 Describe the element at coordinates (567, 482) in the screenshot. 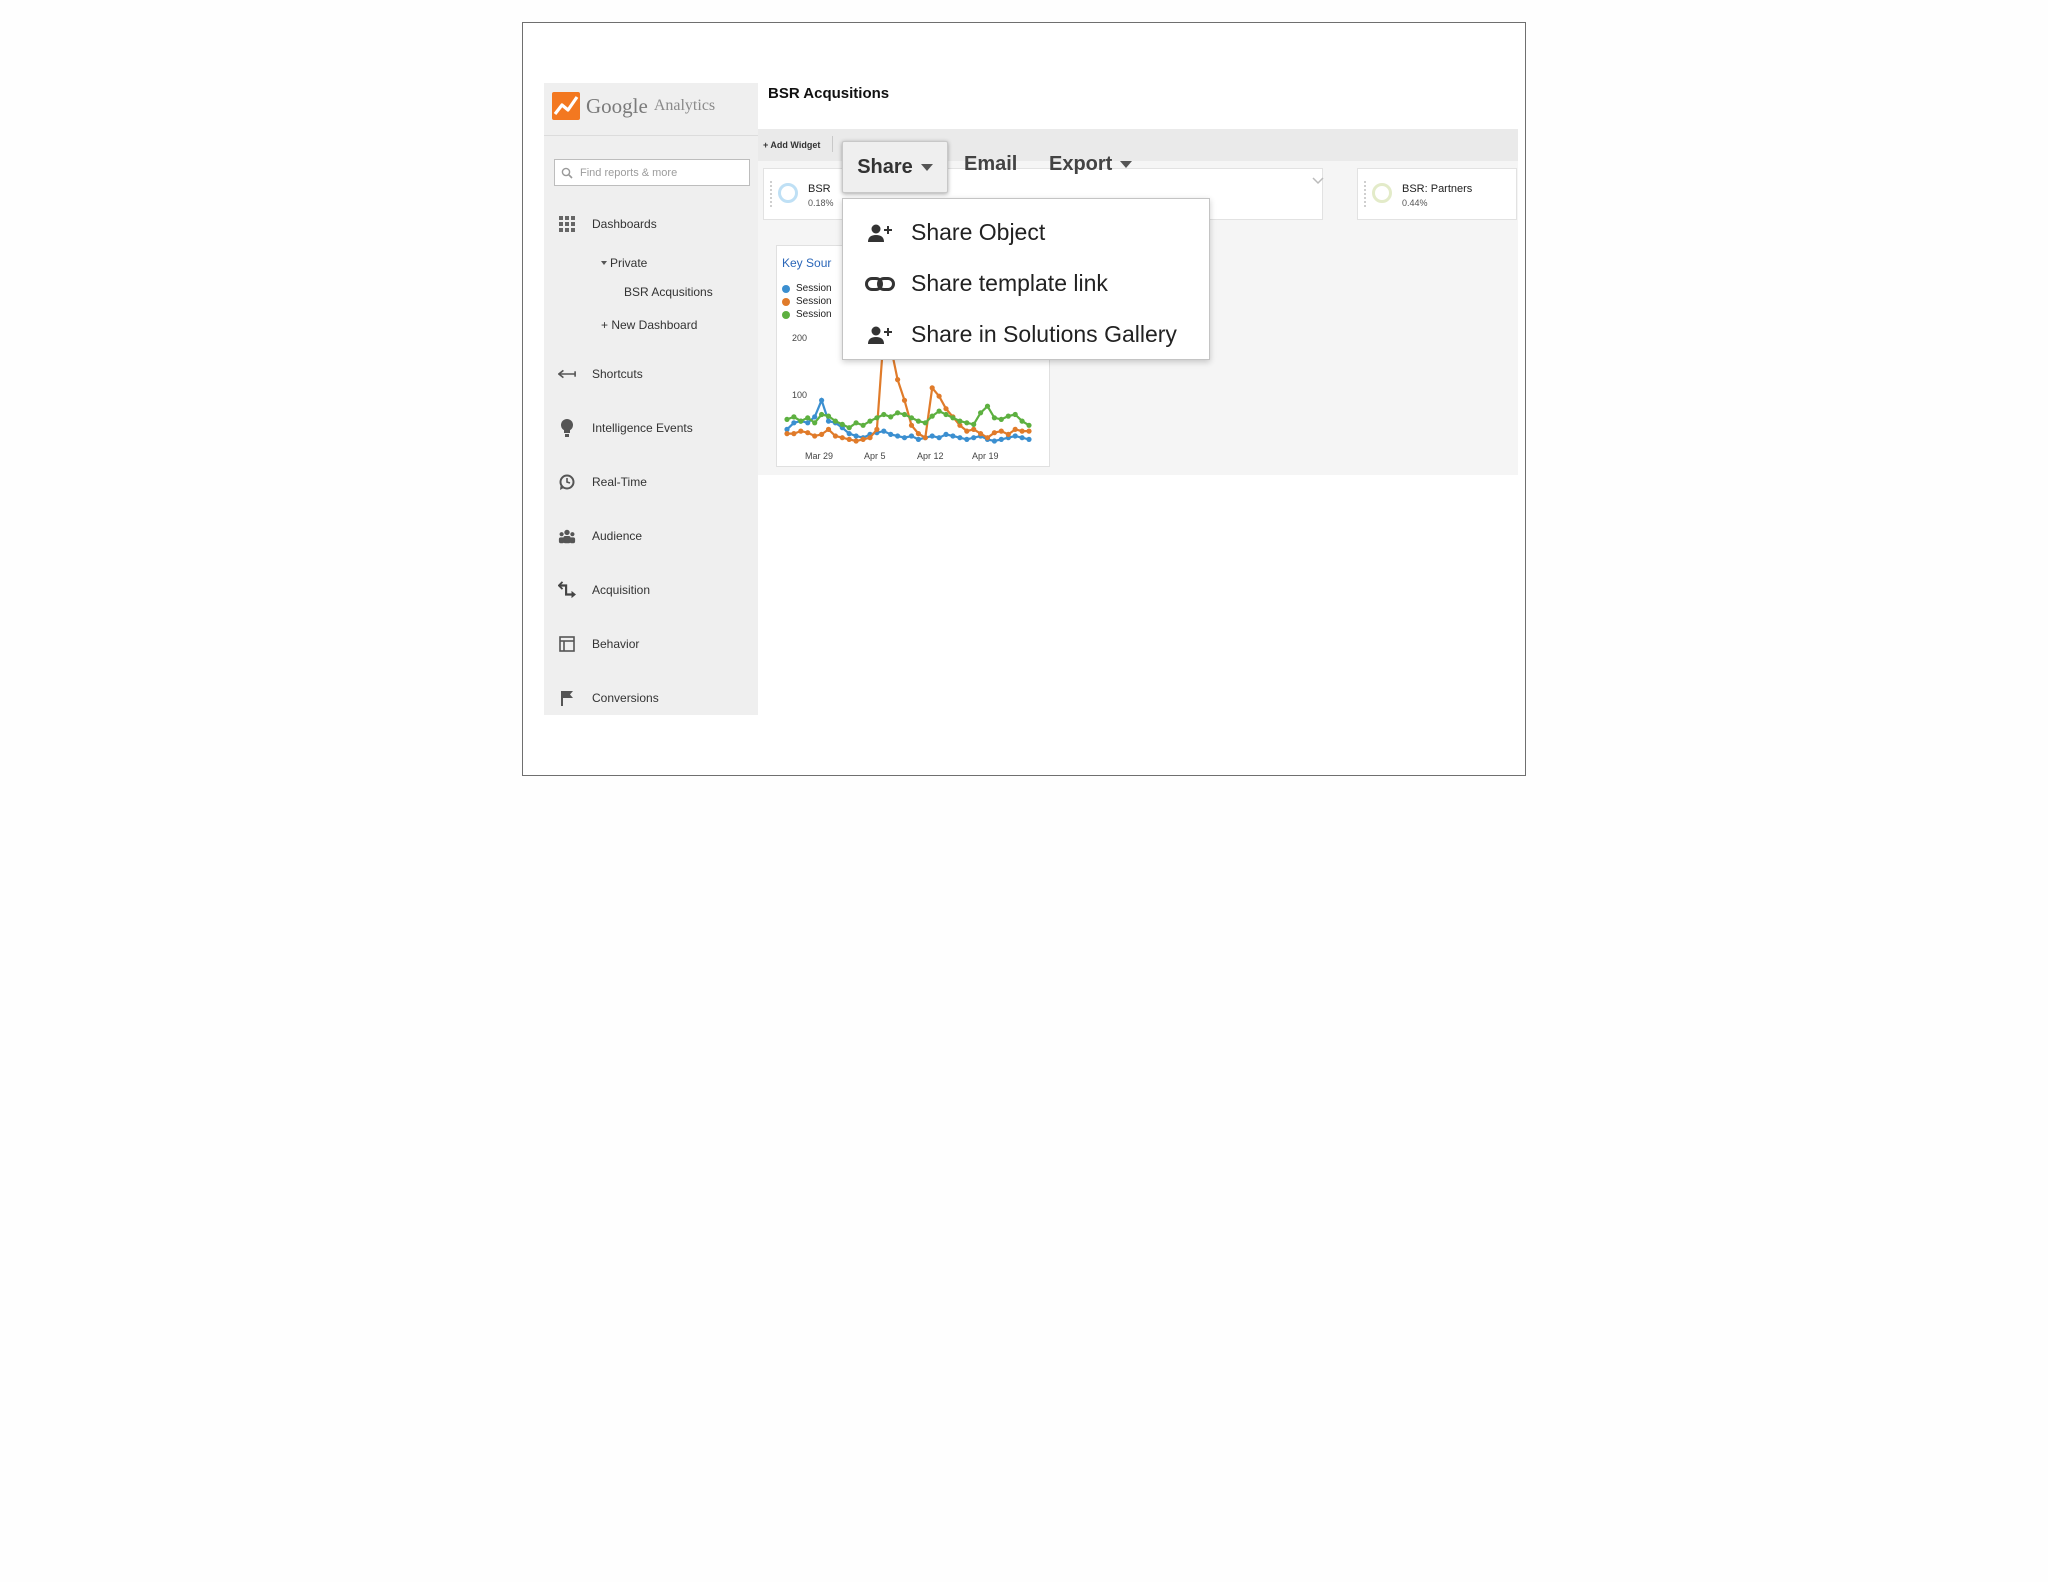

I see `clock-icon` at that location.